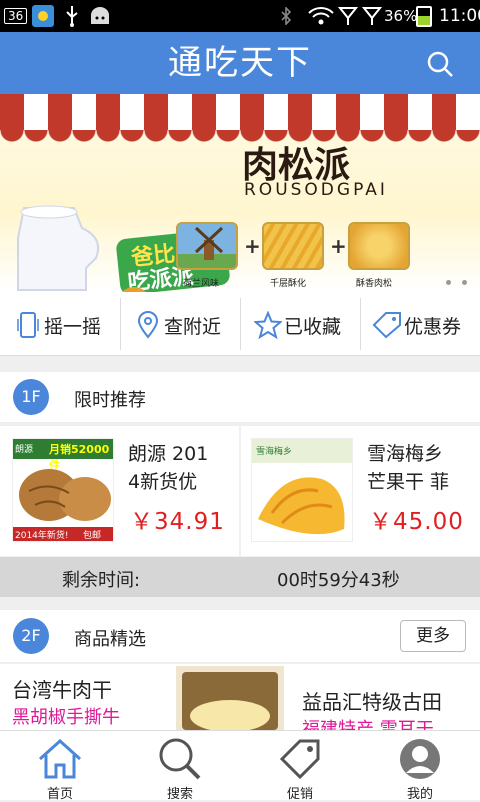 Image resolution: width=480 pixels, height=802 pixels. What do you see at coordinates (58, 248) in the screenshot?
I see `milk-jug-image` at bounding box center [58, 248].